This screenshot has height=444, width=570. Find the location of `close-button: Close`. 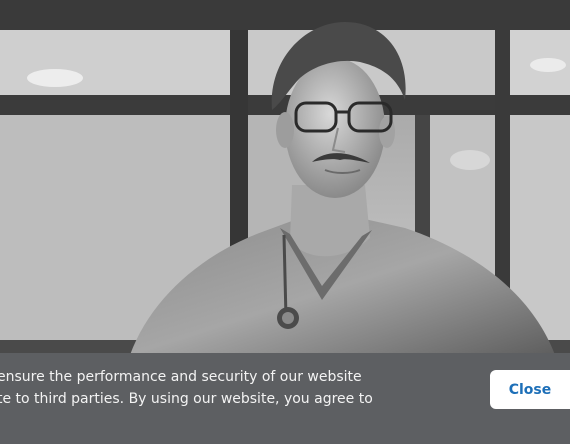

close-button: Close is located at coordinates (530, 389).